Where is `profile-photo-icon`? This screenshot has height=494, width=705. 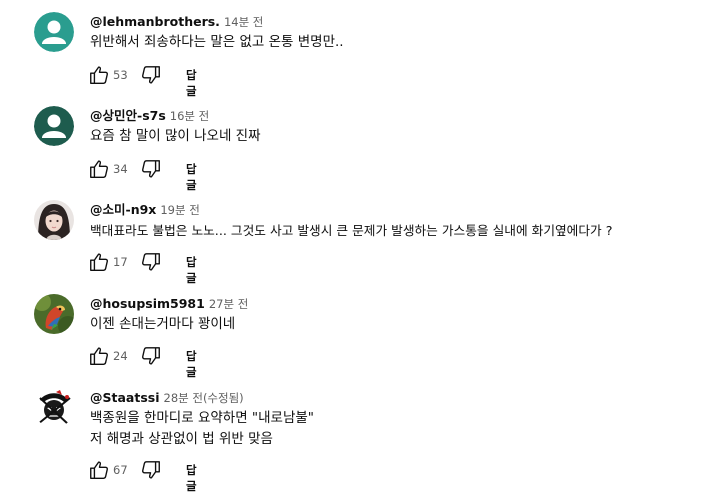
profile-photo-icon is located at coordinates (54, 220).